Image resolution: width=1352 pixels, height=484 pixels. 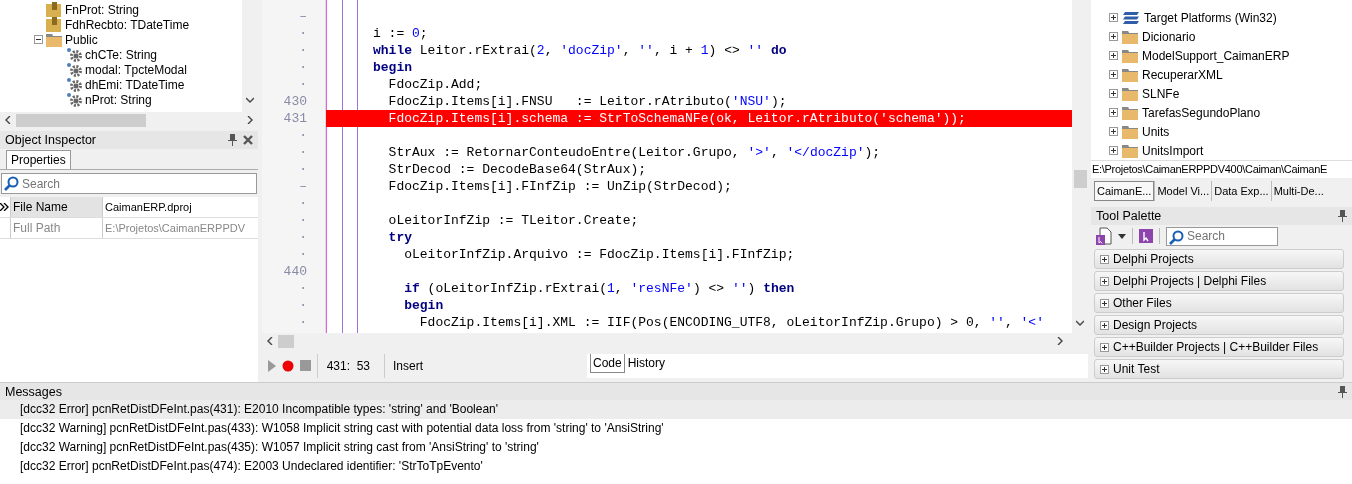 I want to click on tree-item: modal: TpcteModal, so click(x=136, y=69).